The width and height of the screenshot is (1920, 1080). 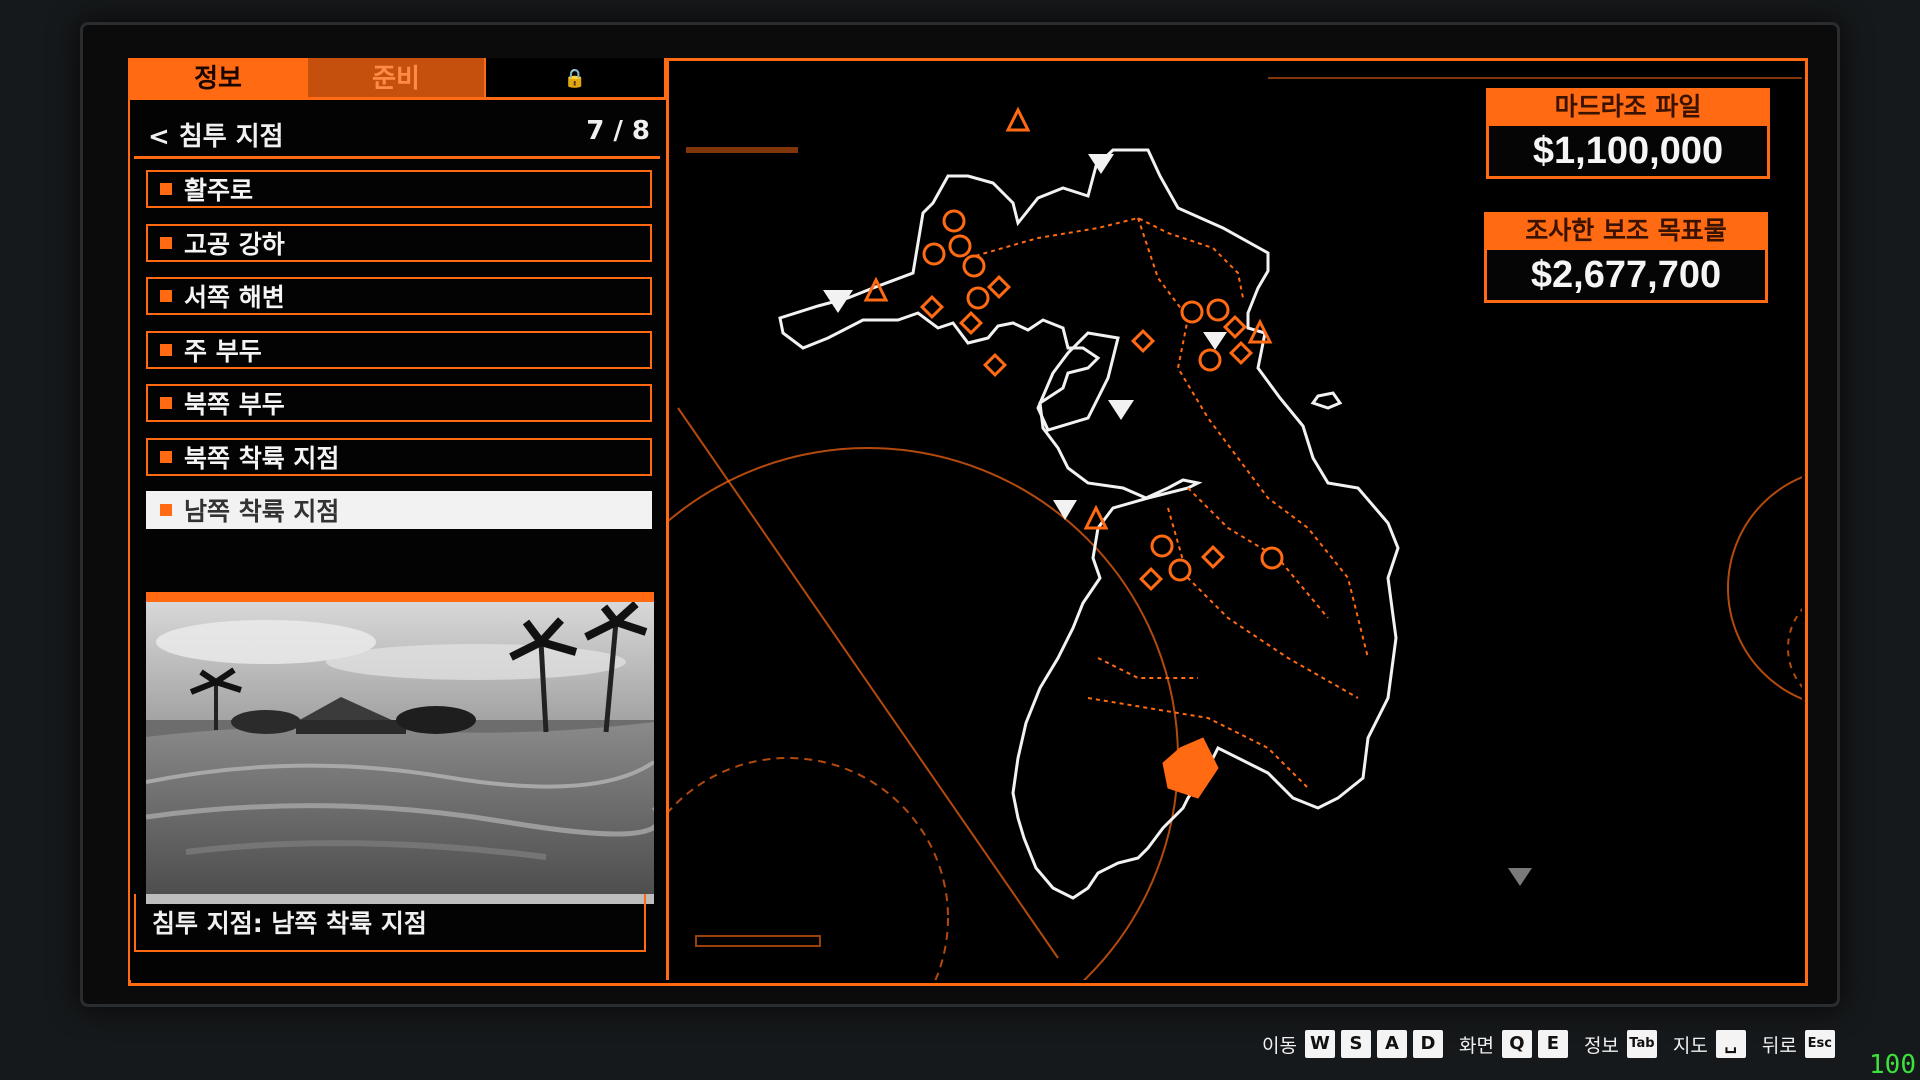 What do you see at coordinates (1572, 1044) in the screenshot?
I see `control-hints: 이동 W S A D 화면 Q E 정보 Tab 지도 ␣ 뒤로 Esc` at bounding box center [1572, 1044].